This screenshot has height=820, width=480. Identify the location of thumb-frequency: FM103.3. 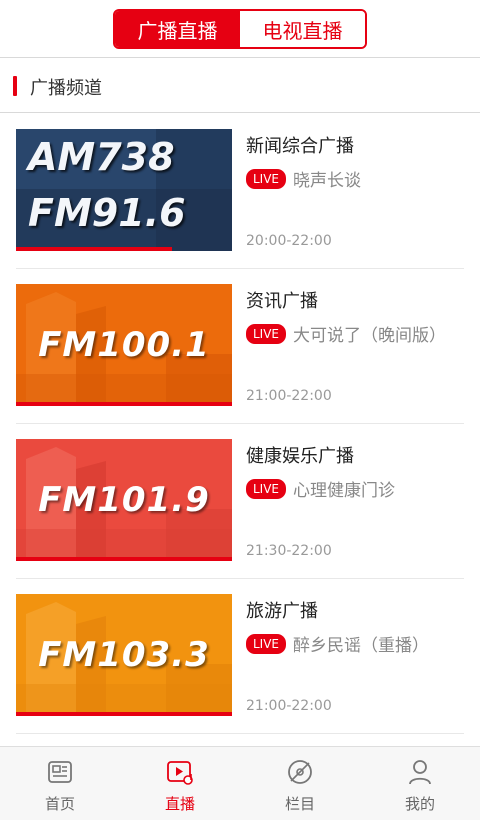
(124, 655).